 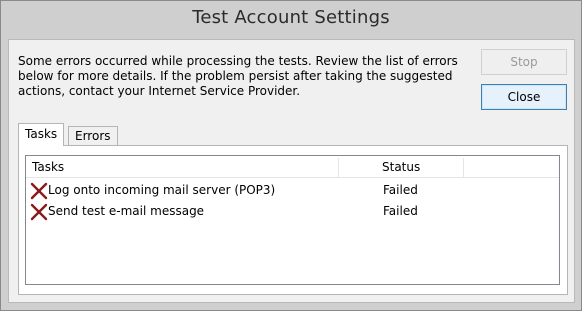 What do you see at coordinates (41, 134) in the screenshot?
I see `tab-tasks: Tasks` at bounding box center [41, 134].